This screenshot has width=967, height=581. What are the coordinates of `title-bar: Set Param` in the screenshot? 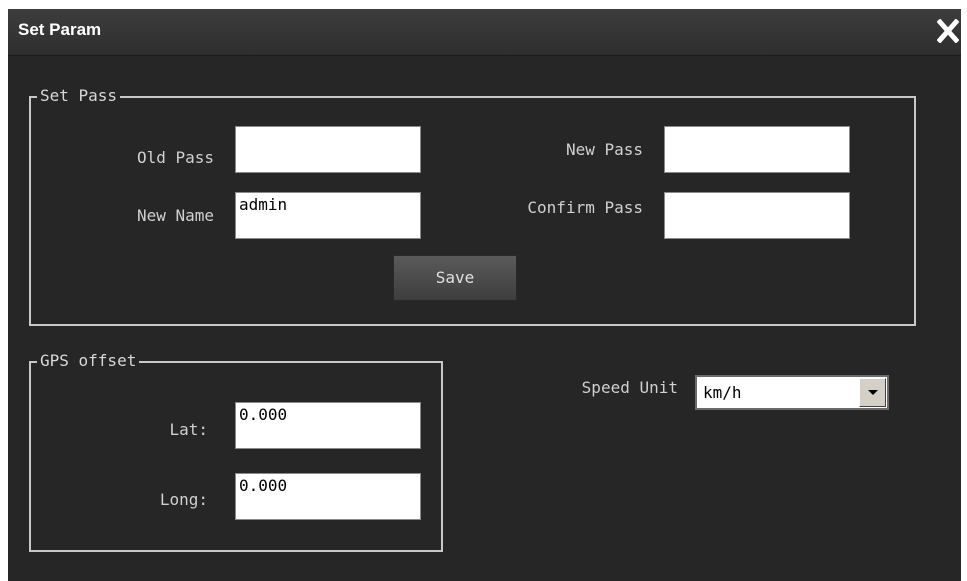 It's located at (484, 32).